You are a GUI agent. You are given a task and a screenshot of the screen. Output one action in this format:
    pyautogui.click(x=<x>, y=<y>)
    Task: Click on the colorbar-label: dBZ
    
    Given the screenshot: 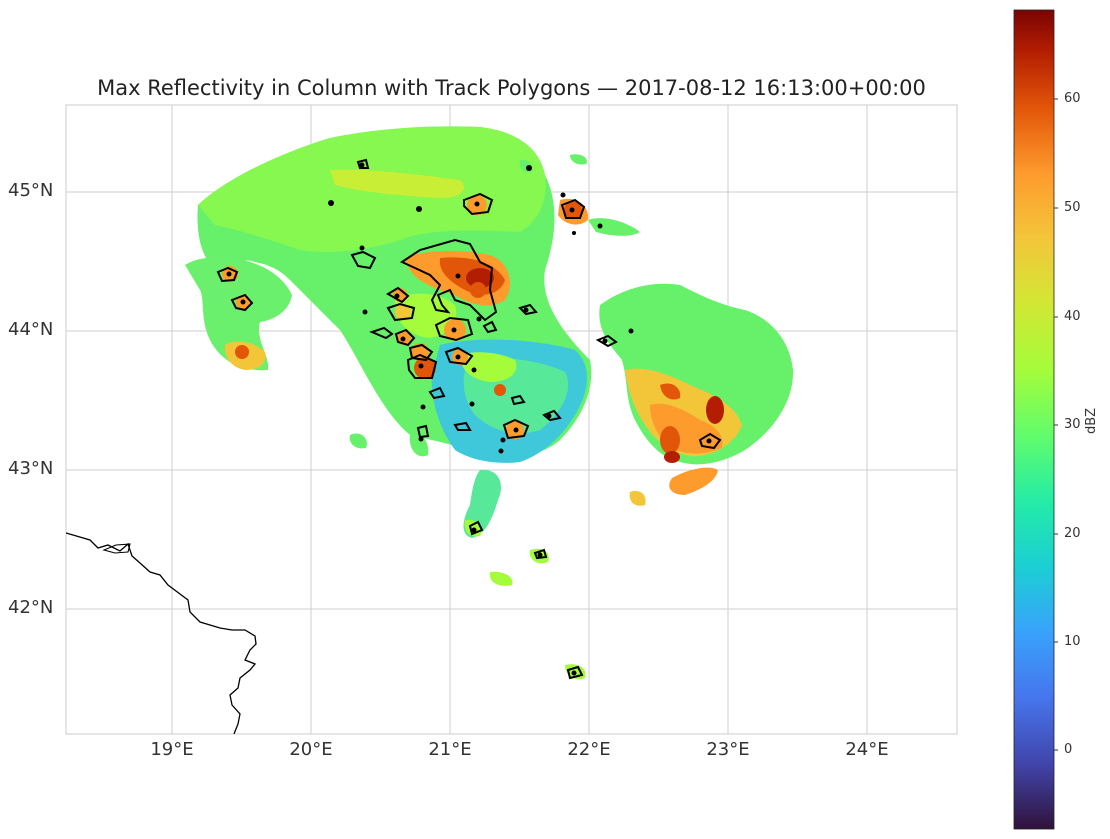 What is the action you would take?
    pyautogui.click(x=1091, y=420)
    